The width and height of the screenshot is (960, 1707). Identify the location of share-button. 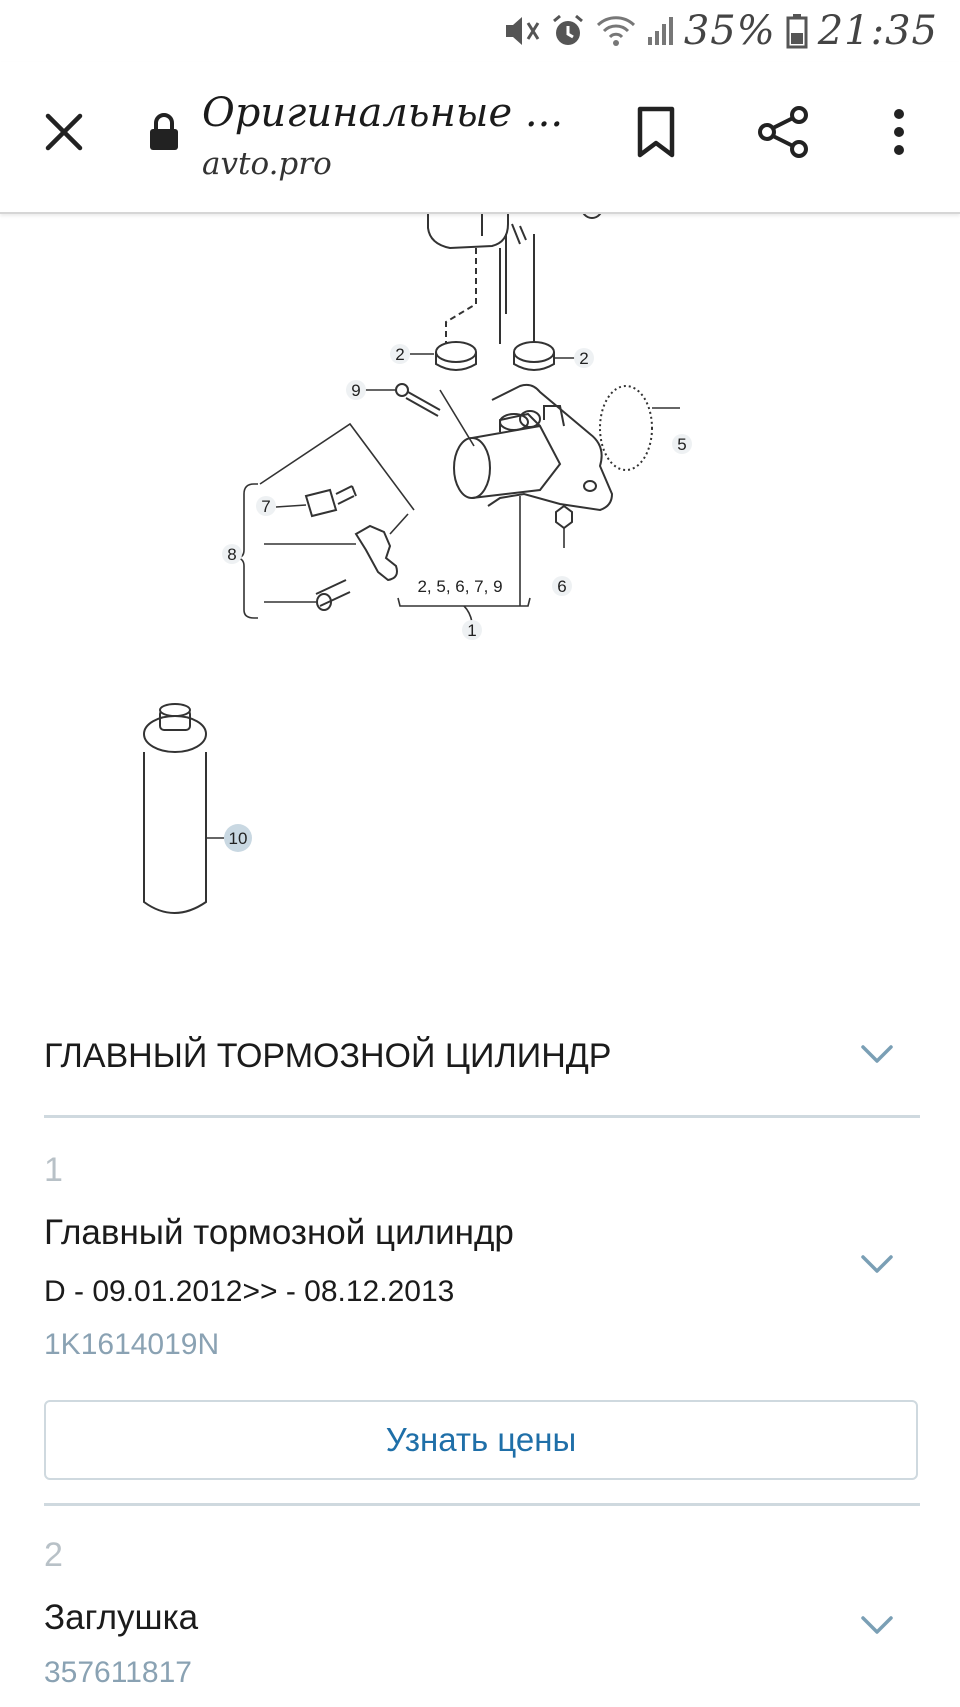
(784, 132).